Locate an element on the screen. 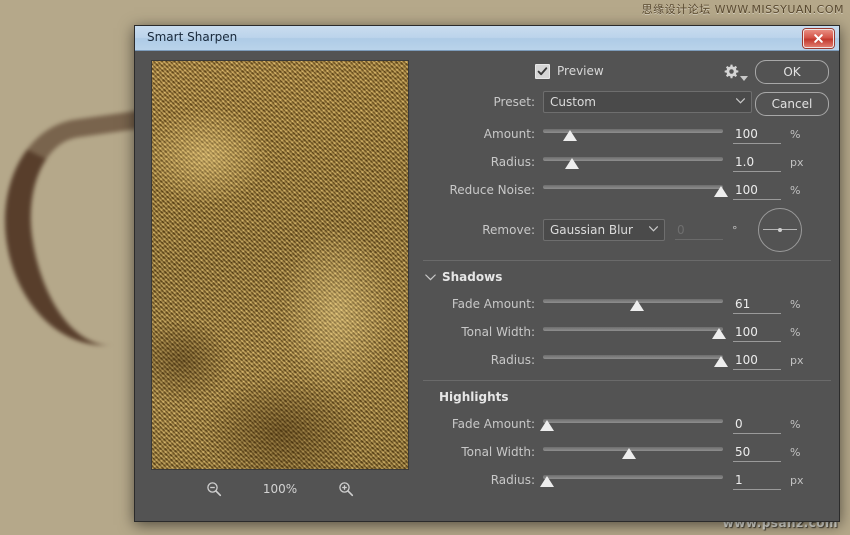  shadows-tonal-width-label: Tonal Width: is located at coordinates (498, 332).